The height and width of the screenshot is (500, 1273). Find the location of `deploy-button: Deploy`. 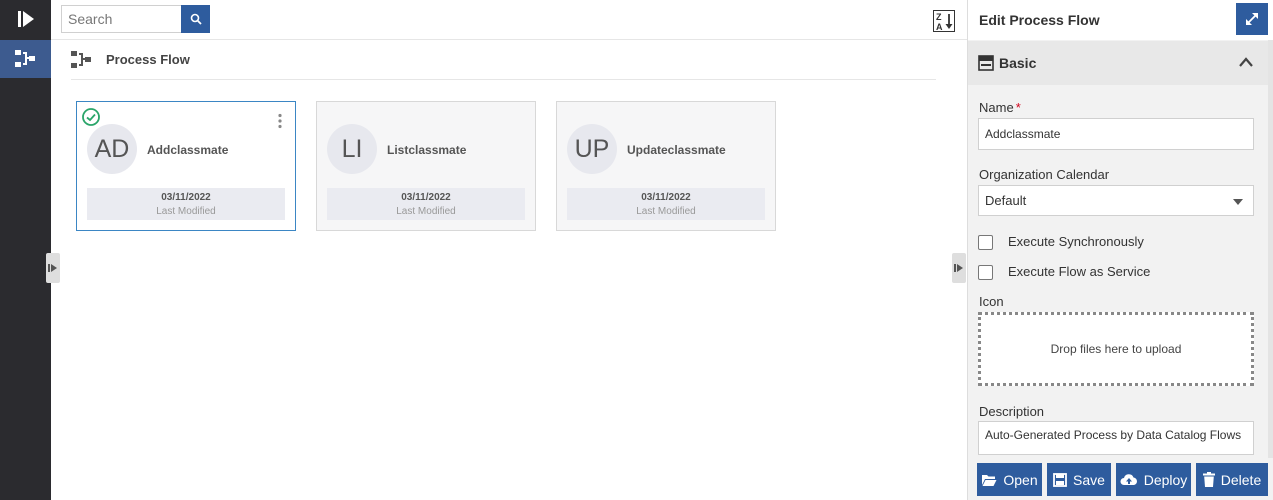

deploy-button: Deploy is located at coordinates (1153, 479).